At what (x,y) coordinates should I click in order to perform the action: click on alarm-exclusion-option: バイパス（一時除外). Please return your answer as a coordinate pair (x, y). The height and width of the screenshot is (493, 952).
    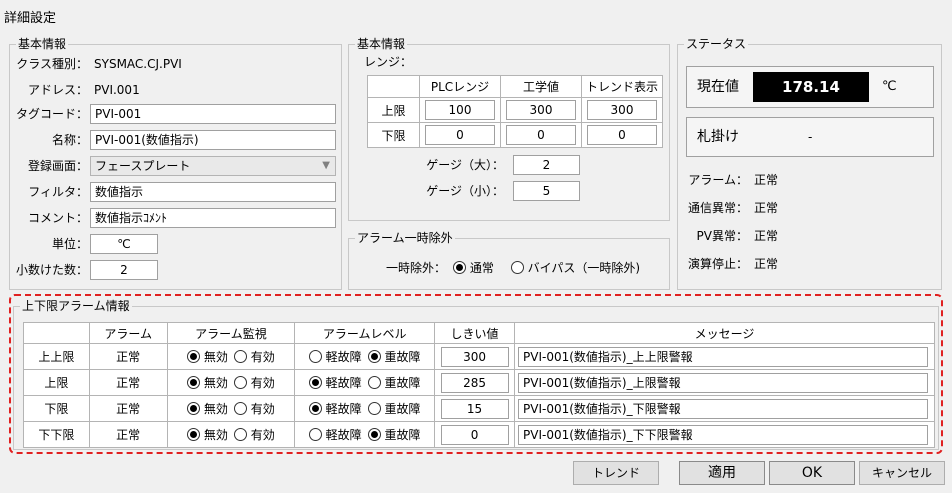
    Looking at the image, I should click on (575, 268).